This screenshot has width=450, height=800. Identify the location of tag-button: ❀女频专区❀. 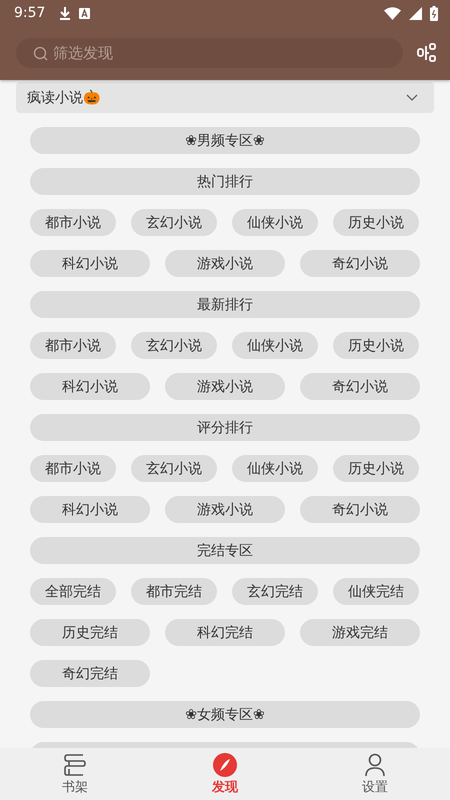
(225, 714).